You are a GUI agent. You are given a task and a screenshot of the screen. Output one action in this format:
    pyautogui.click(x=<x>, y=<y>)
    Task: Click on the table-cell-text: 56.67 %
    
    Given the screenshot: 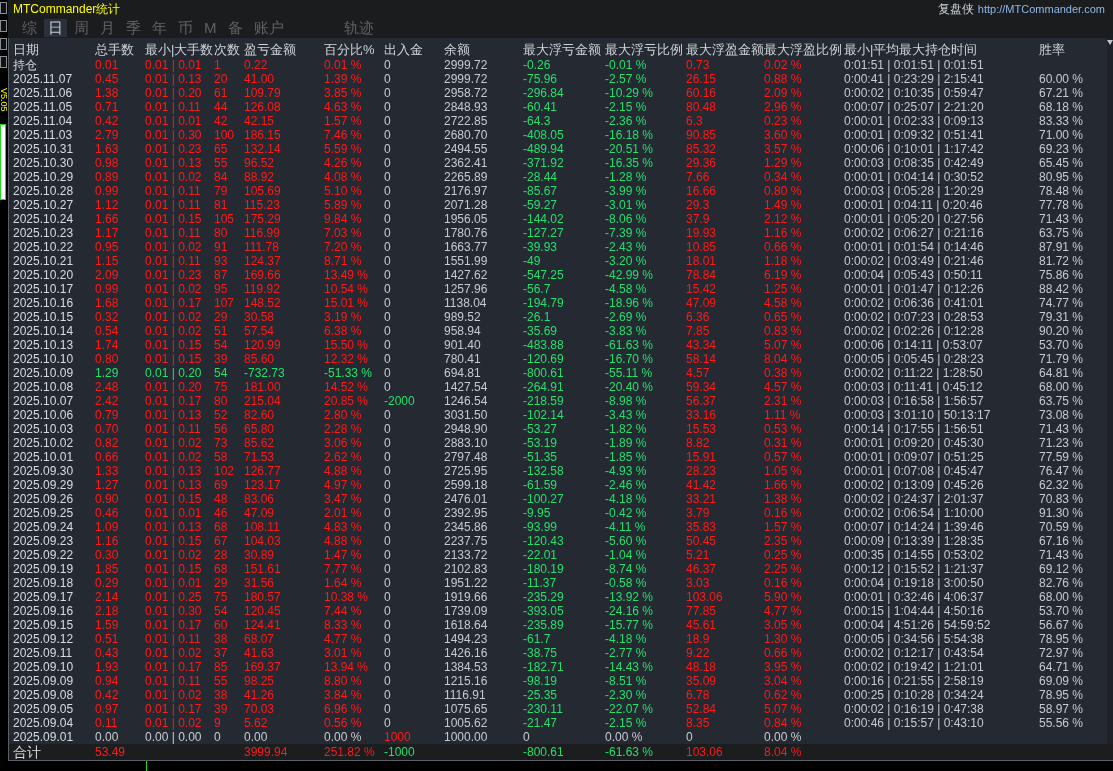 What is the action you would take?
    pyautogui.click(x=1062, y=625)
    